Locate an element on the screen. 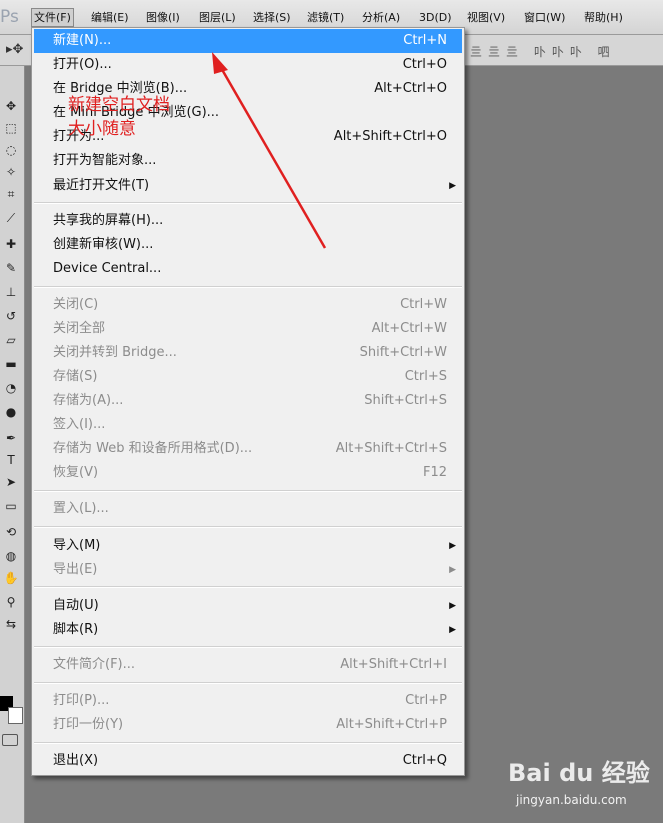 This screenshot has height=823, width=663. annotation-arrow-icon is located at coordinates (269, 150).